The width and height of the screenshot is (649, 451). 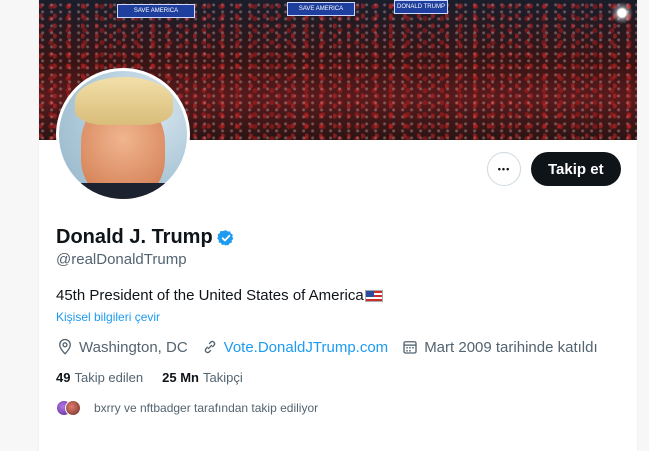 I want to click on banner-sign: DONALD TRUMP, so click(x=421, y=7).